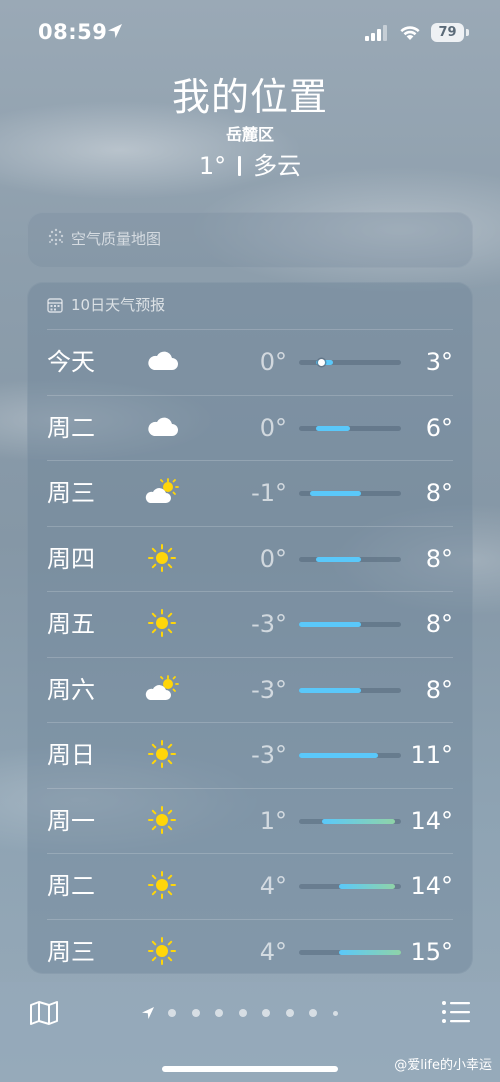 The width and height of the screenshot is (500, 1082). Describe the element at coordinates (269, 493) in the screenshot. I see `low-temperature: -1°` at that location.